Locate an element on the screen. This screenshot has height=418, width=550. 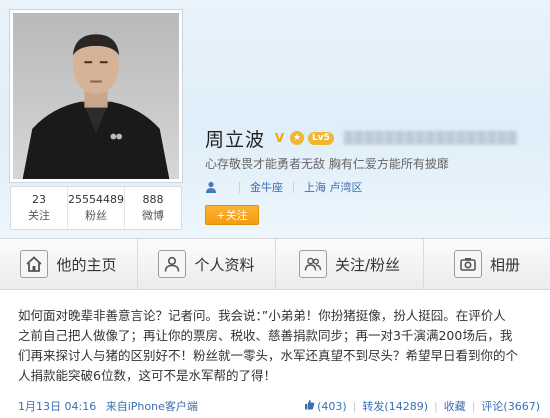
post-line: 人捐款能突破6位数，这可不是水军帮的了得！ is located at coordinates (147, 375).